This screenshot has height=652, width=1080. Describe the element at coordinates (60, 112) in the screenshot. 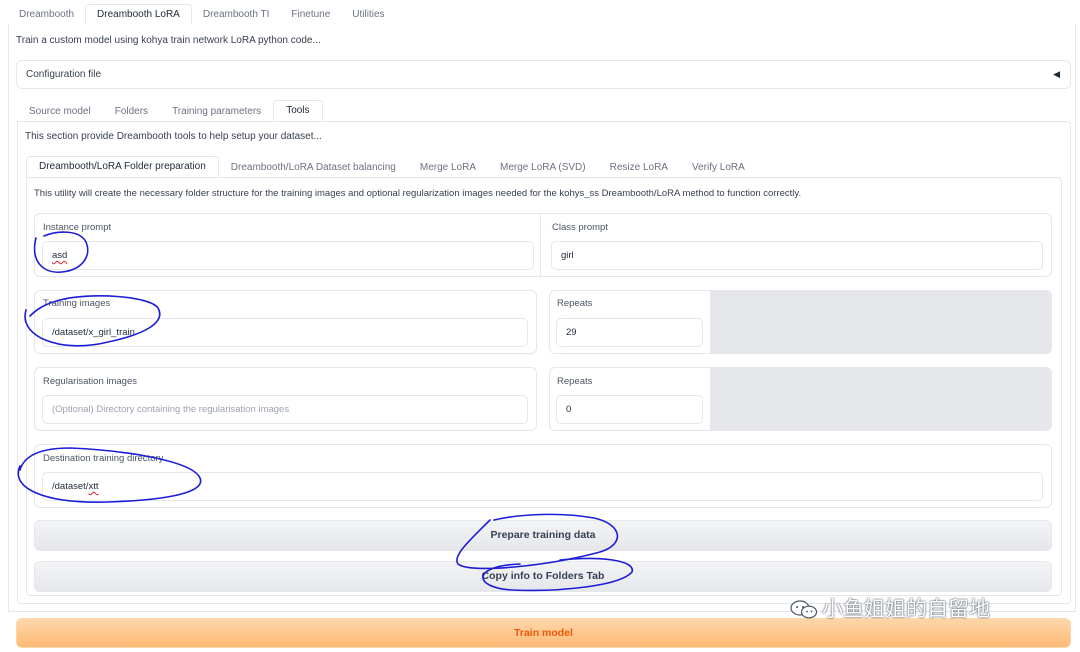

I see `tab-source-model: Source model` at that location.